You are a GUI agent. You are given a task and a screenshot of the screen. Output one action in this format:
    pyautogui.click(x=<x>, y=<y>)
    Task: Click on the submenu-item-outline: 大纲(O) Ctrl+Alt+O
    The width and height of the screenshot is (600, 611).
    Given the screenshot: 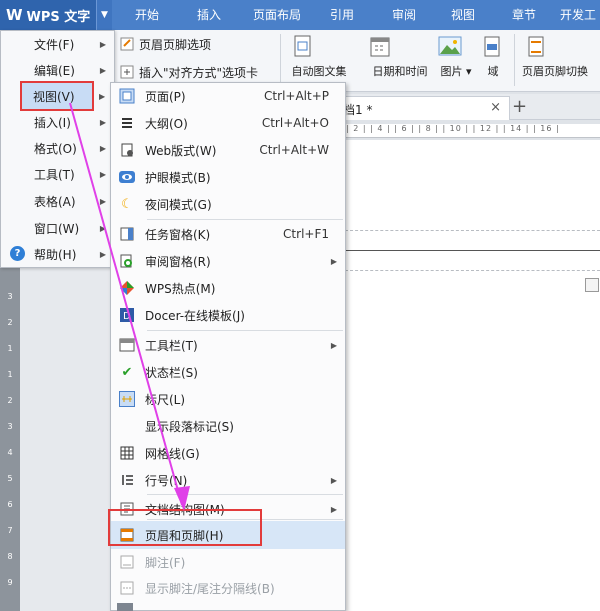 What is the action you would take?
    pyautogui.click(x=228, y=123)
    